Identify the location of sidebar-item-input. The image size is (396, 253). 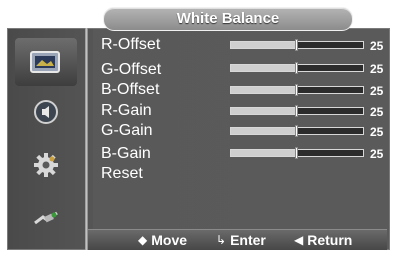
(46, 218).